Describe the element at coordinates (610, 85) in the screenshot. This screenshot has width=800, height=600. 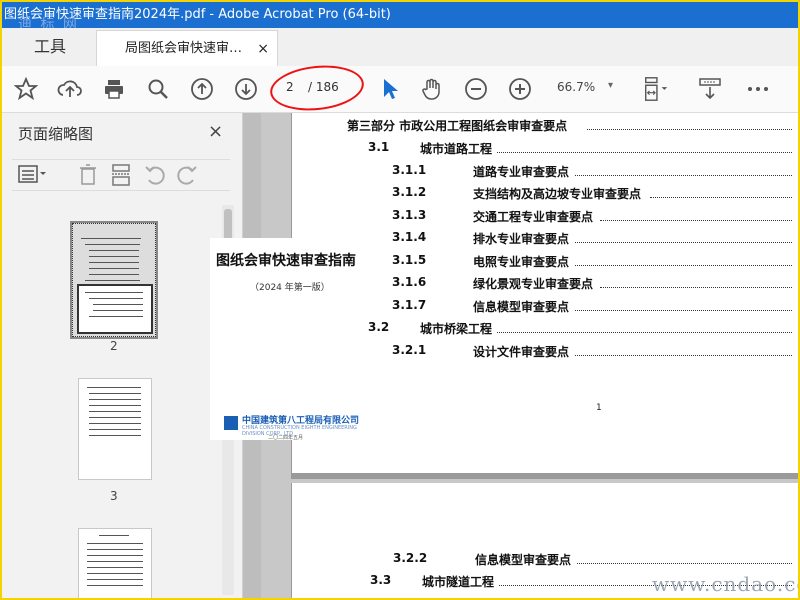
I see `zoom-dropdown-icon: ▾` at that location.